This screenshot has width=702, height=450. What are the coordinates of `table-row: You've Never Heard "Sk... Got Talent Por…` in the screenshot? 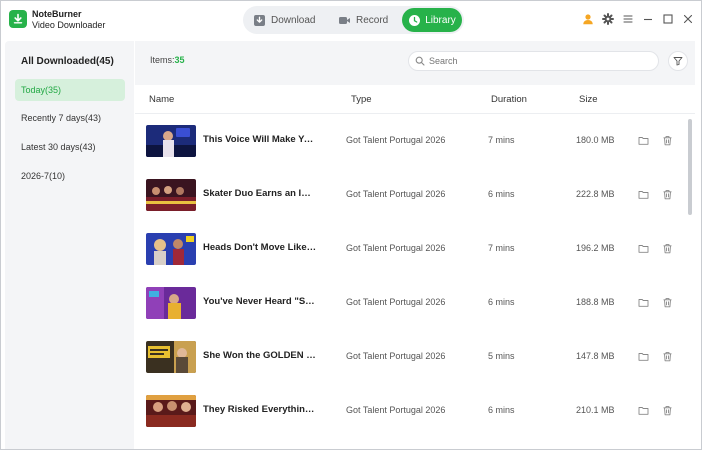 It's located at (411, 303).